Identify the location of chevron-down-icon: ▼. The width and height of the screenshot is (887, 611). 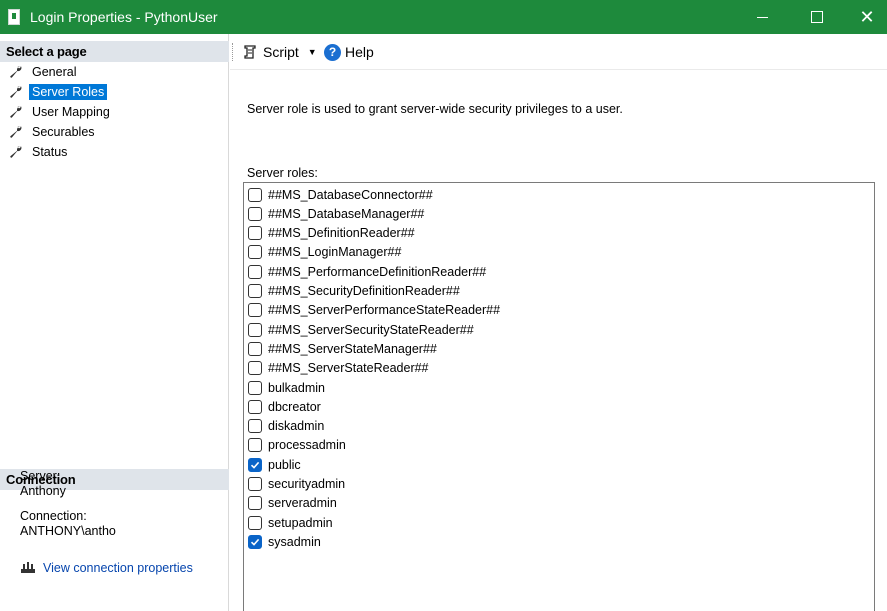
(312, 52).